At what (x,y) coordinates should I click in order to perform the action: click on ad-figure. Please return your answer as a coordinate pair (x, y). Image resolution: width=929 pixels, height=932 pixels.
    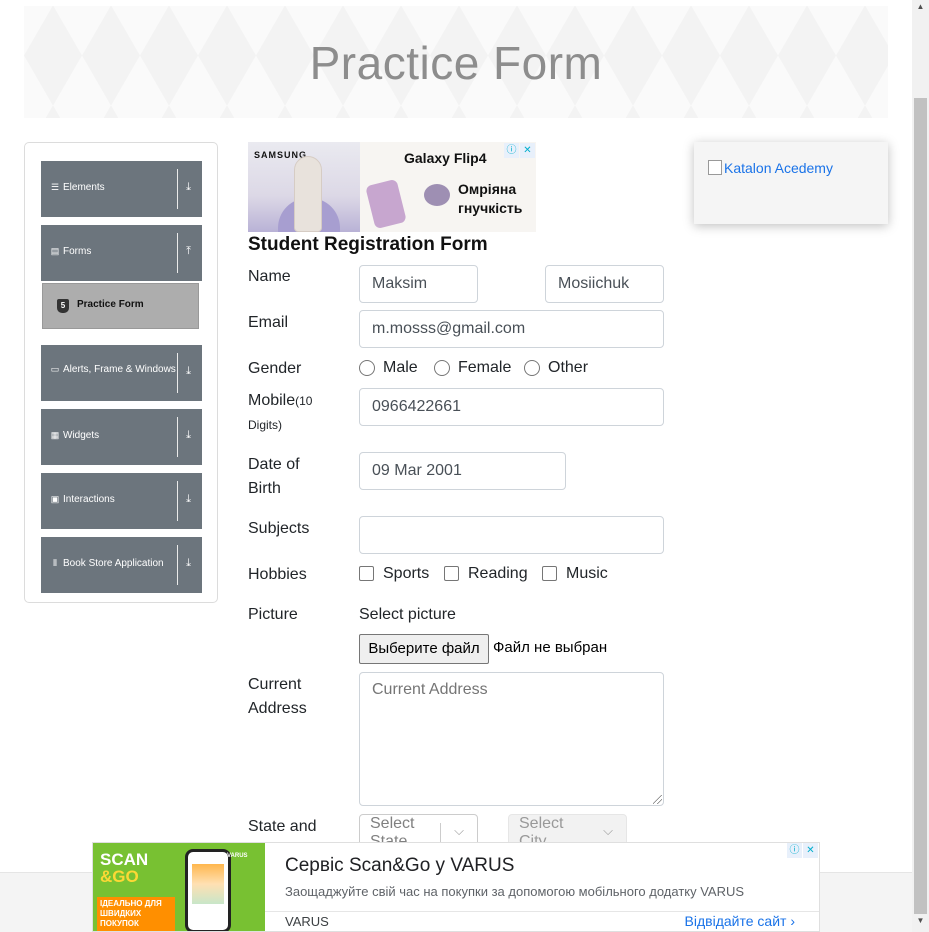
    Looking at the image, I should click on (308, 194).